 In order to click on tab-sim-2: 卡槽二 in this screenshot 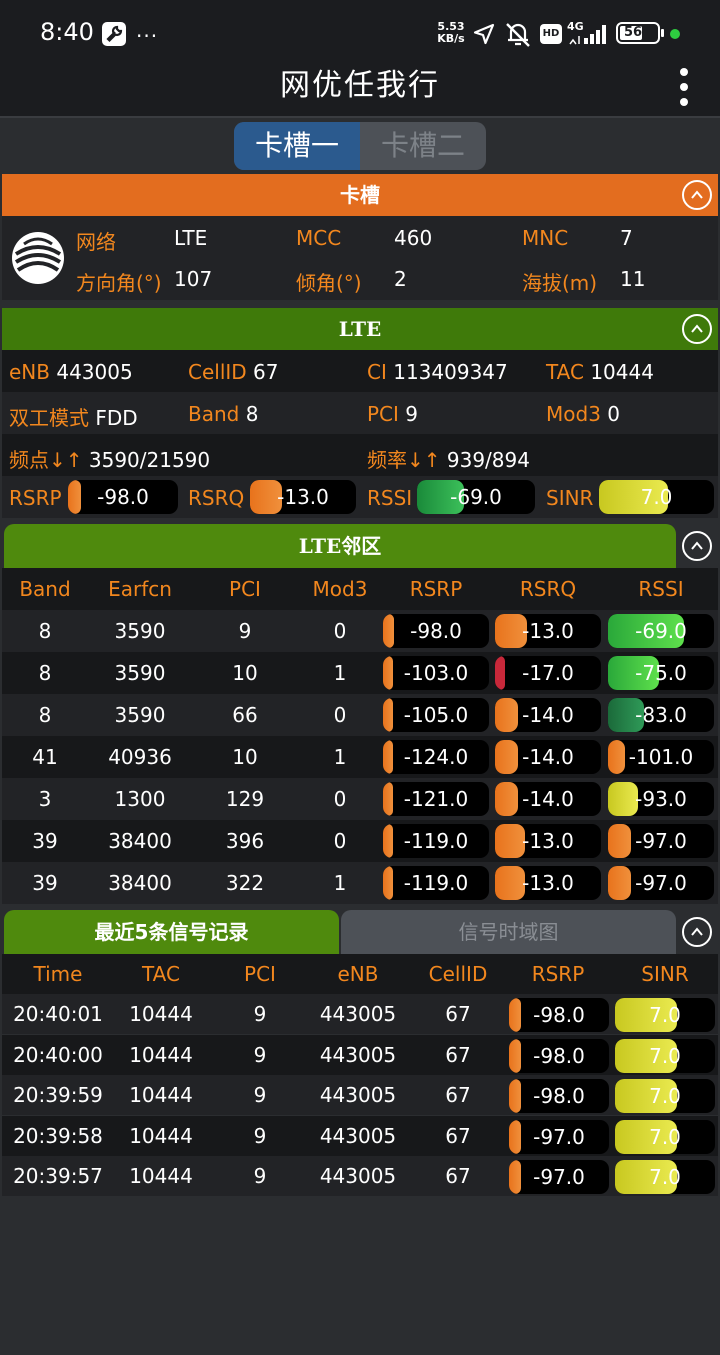, I will do `click(423, 146)`.